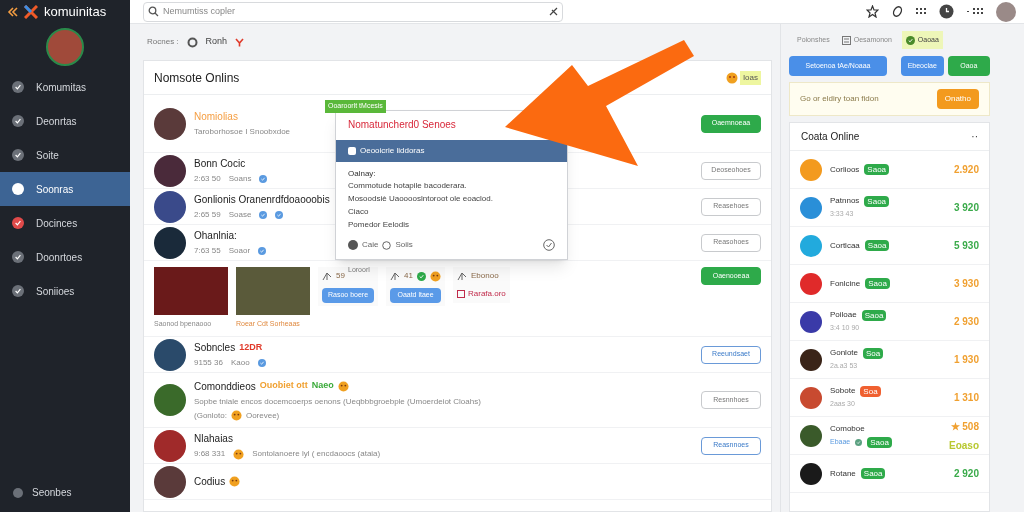  Describe the element at coordinates (340, 276) in the screenshot. I see `count-text: 59` at that location.